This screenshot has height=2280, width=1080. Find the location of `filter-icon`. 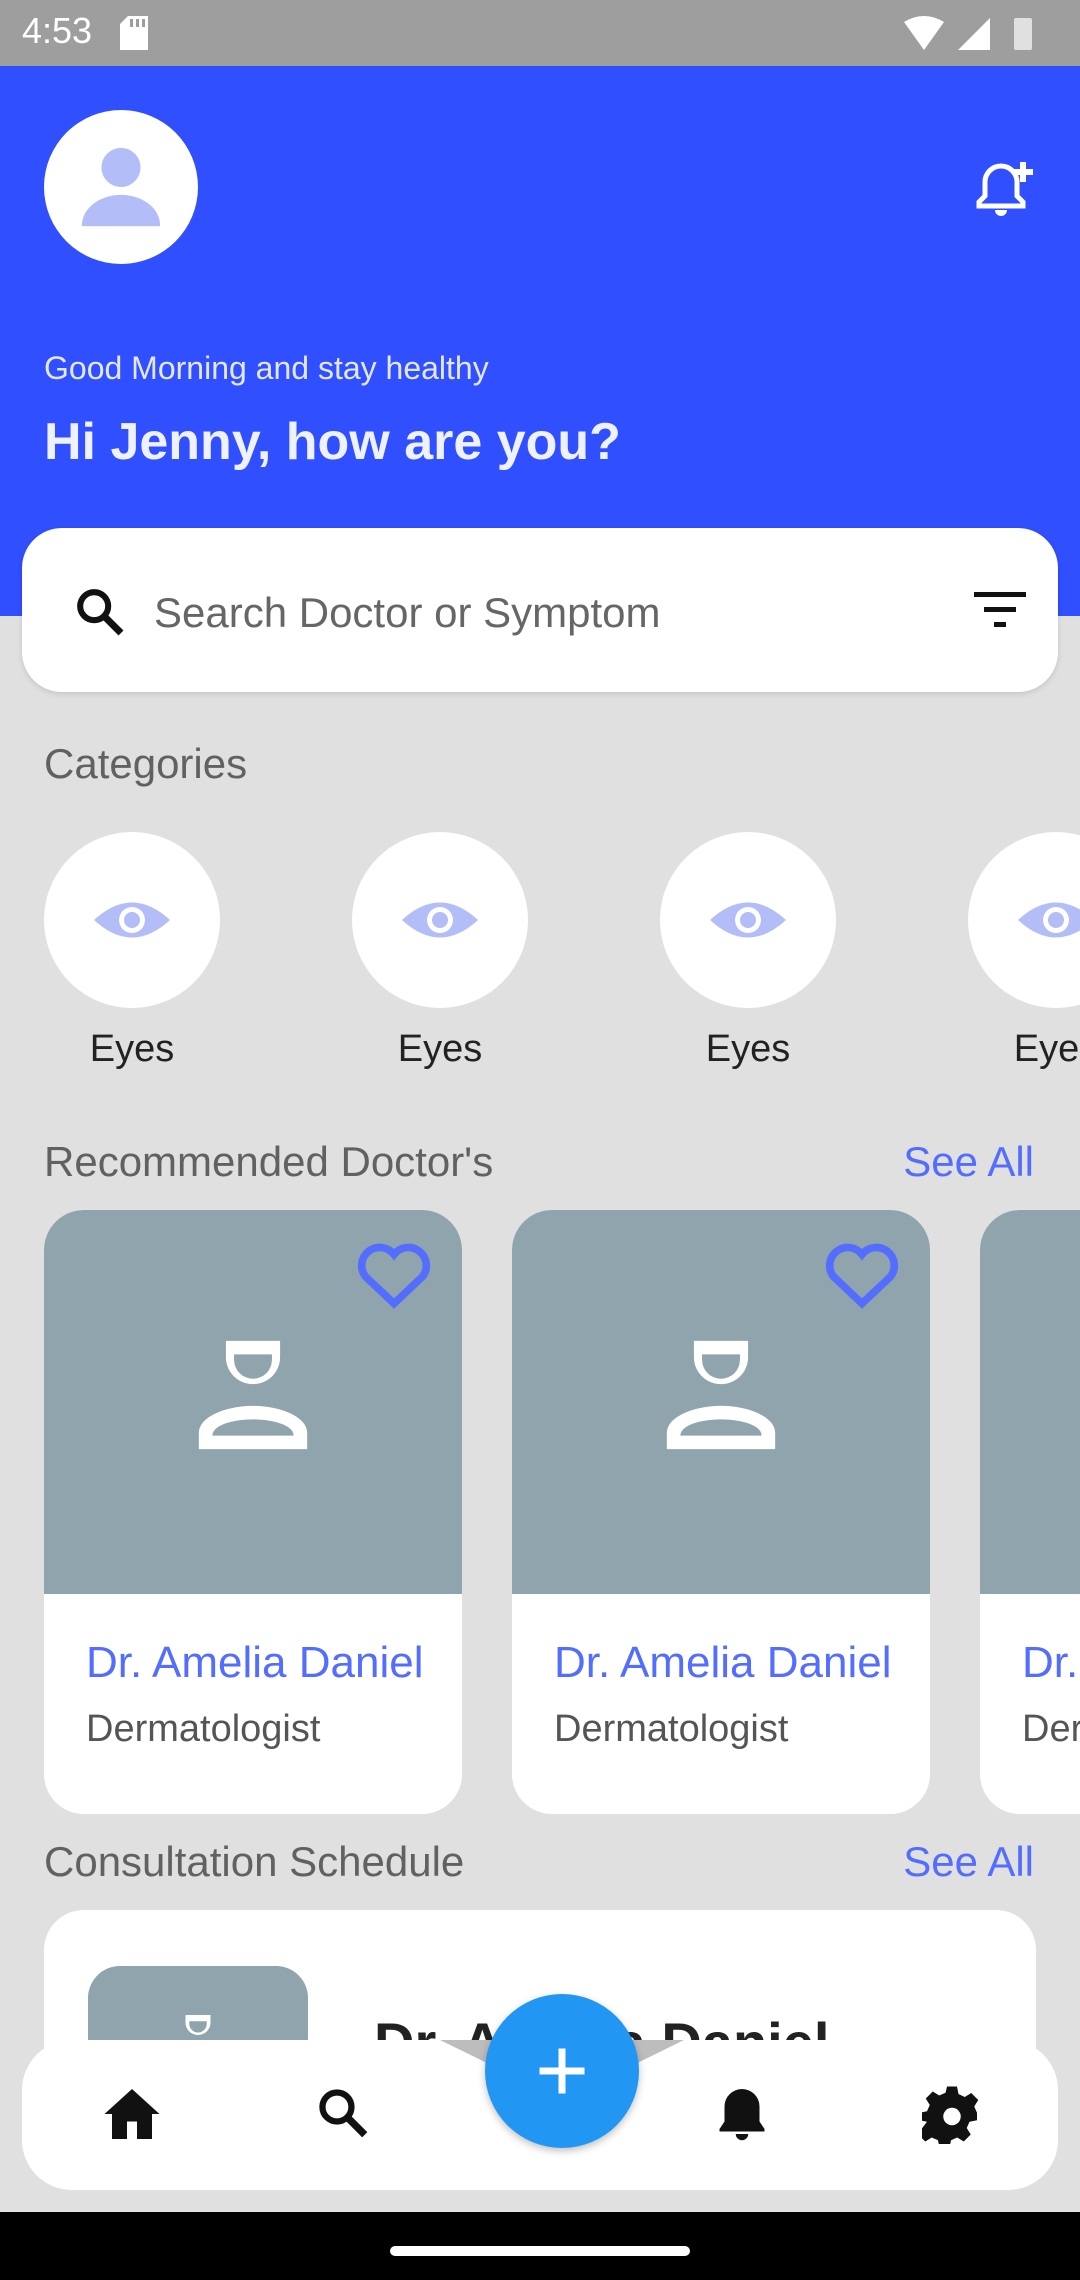

filter-icon is located at coordinates (1000, 612).